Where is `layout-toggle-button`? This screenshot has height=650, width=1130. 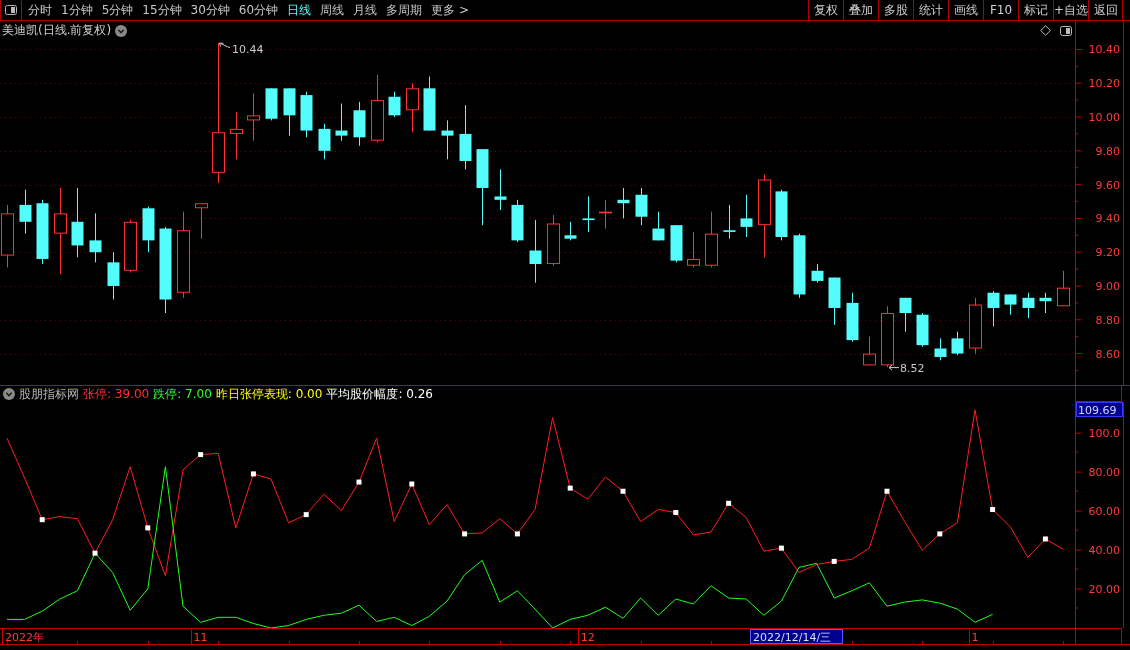 layout-toggle-button is located at coordinates (11, 10).